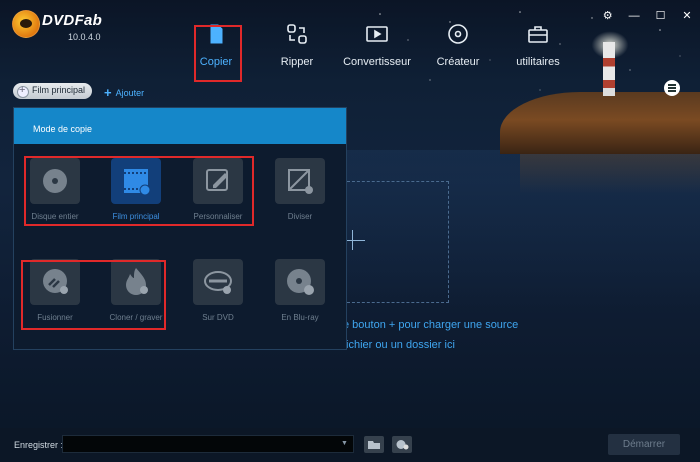 The height and width of the screenshot is (462, 700). What do you see at coordinates (634, 16) in the screenshot?
I see `minimize-icon: —` at bounding box center [634, 16].